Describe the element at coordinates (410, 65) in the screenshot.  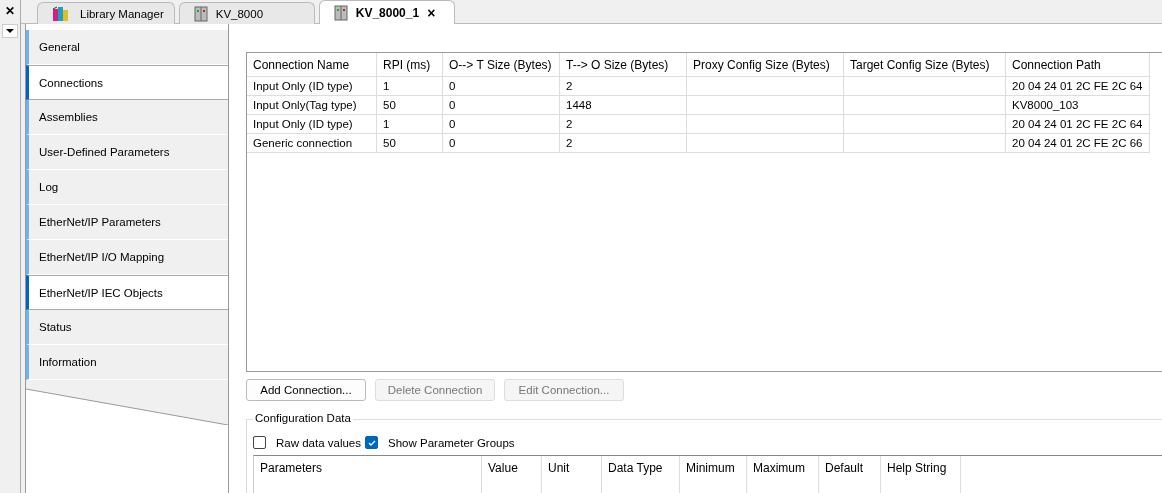
I see `column-header: RPI (ms)` at that location.